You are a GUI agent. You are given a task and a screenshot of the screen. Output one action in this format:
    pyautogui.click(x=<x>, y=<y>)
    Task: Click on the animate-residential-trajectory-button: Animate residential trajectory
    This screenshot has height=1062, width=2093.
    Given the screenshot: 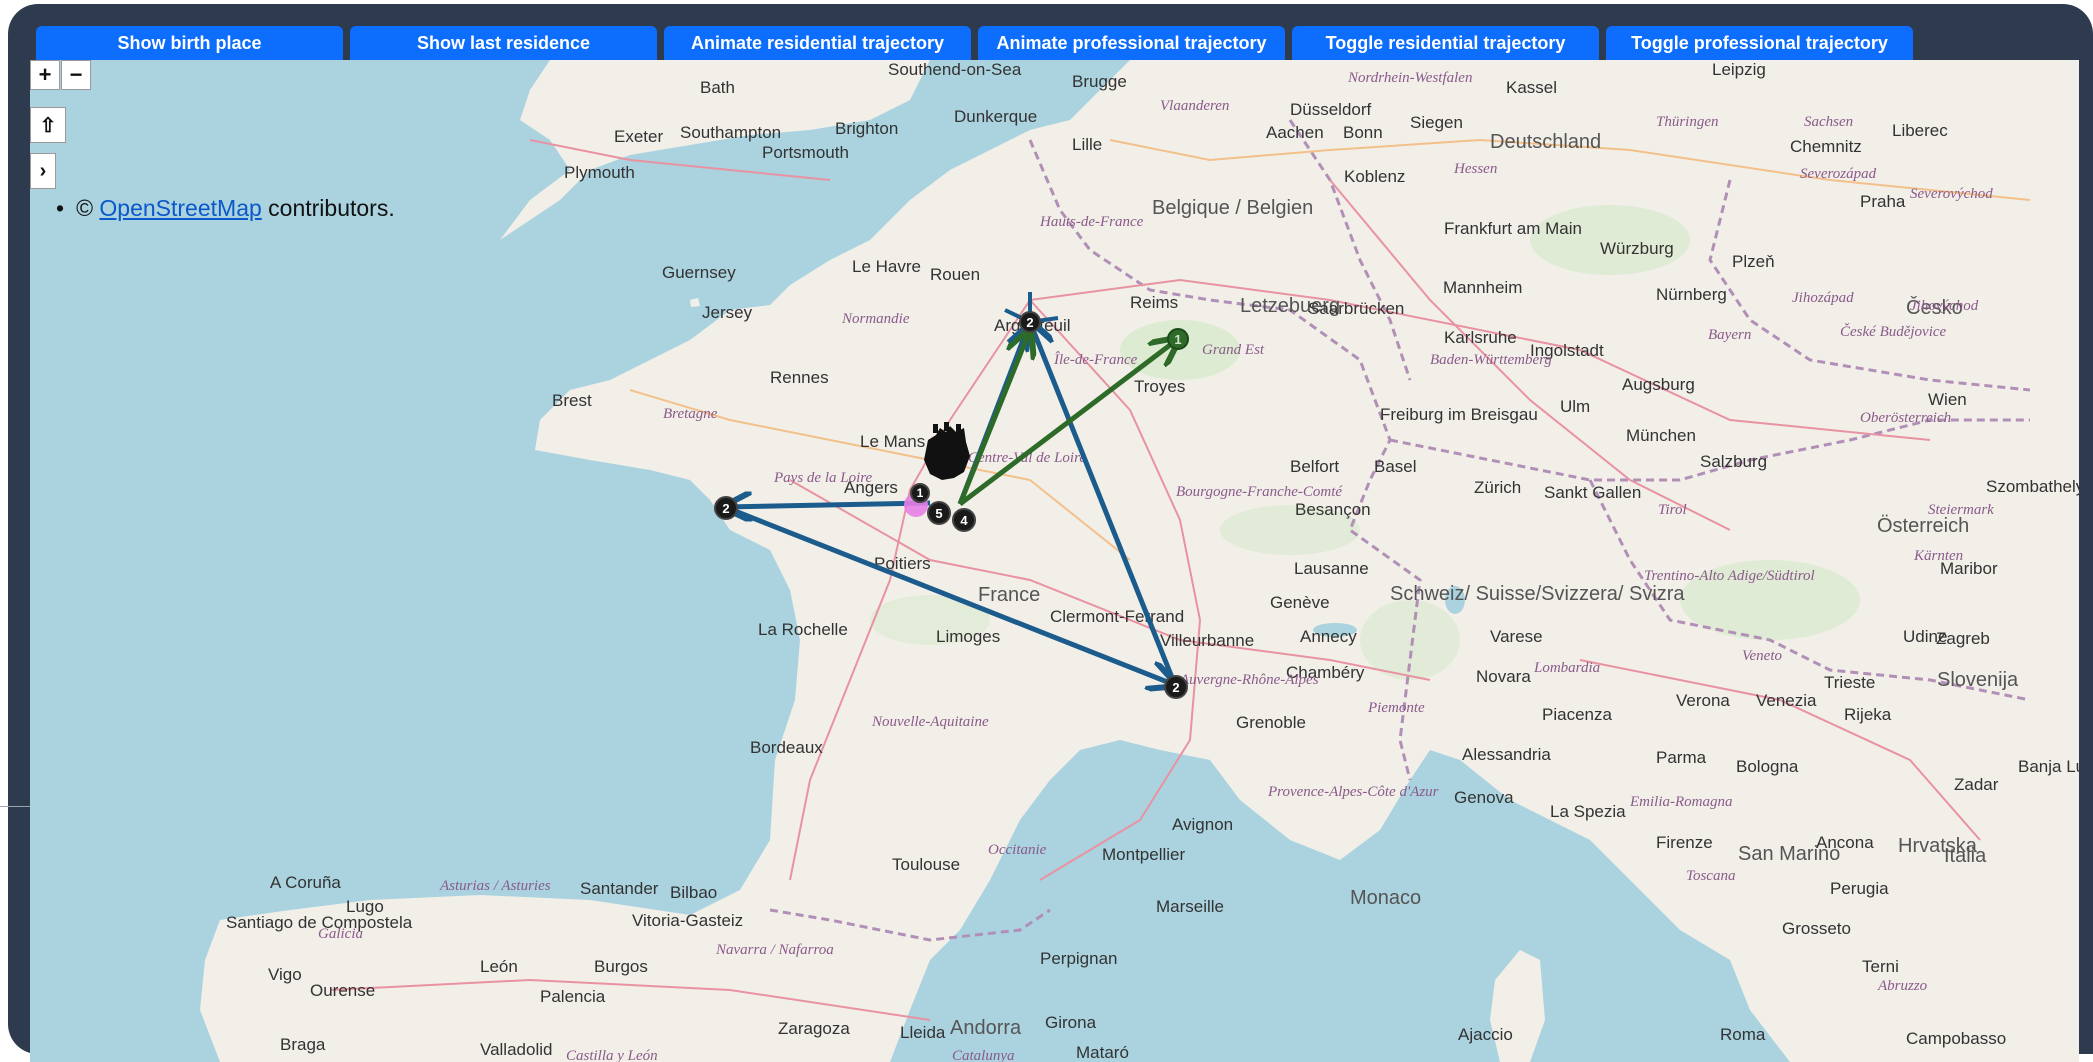 What is the action you would take?
    pyautogui.click(x=817, y=43)
    